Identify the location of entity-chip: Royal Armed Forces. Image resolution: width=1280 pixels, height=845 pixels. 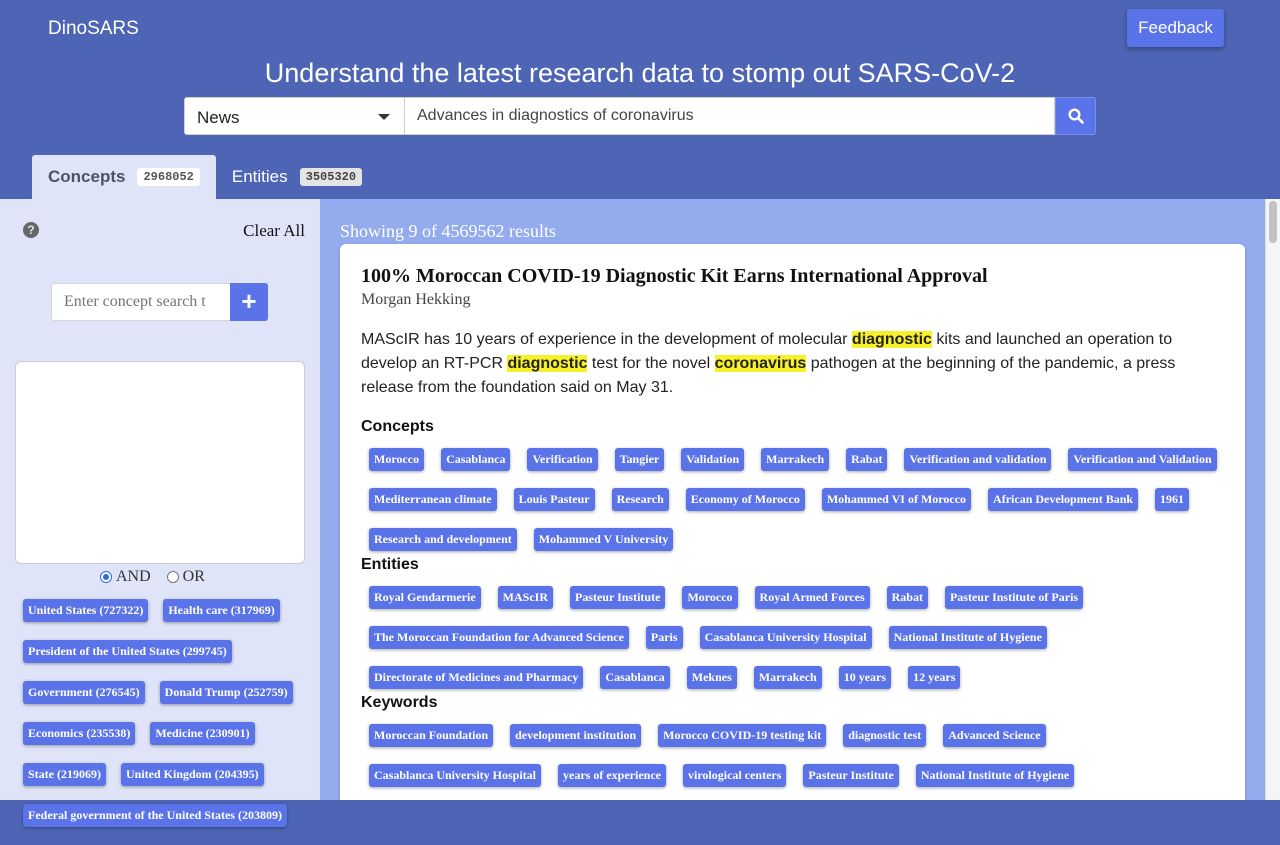
(812, 597).